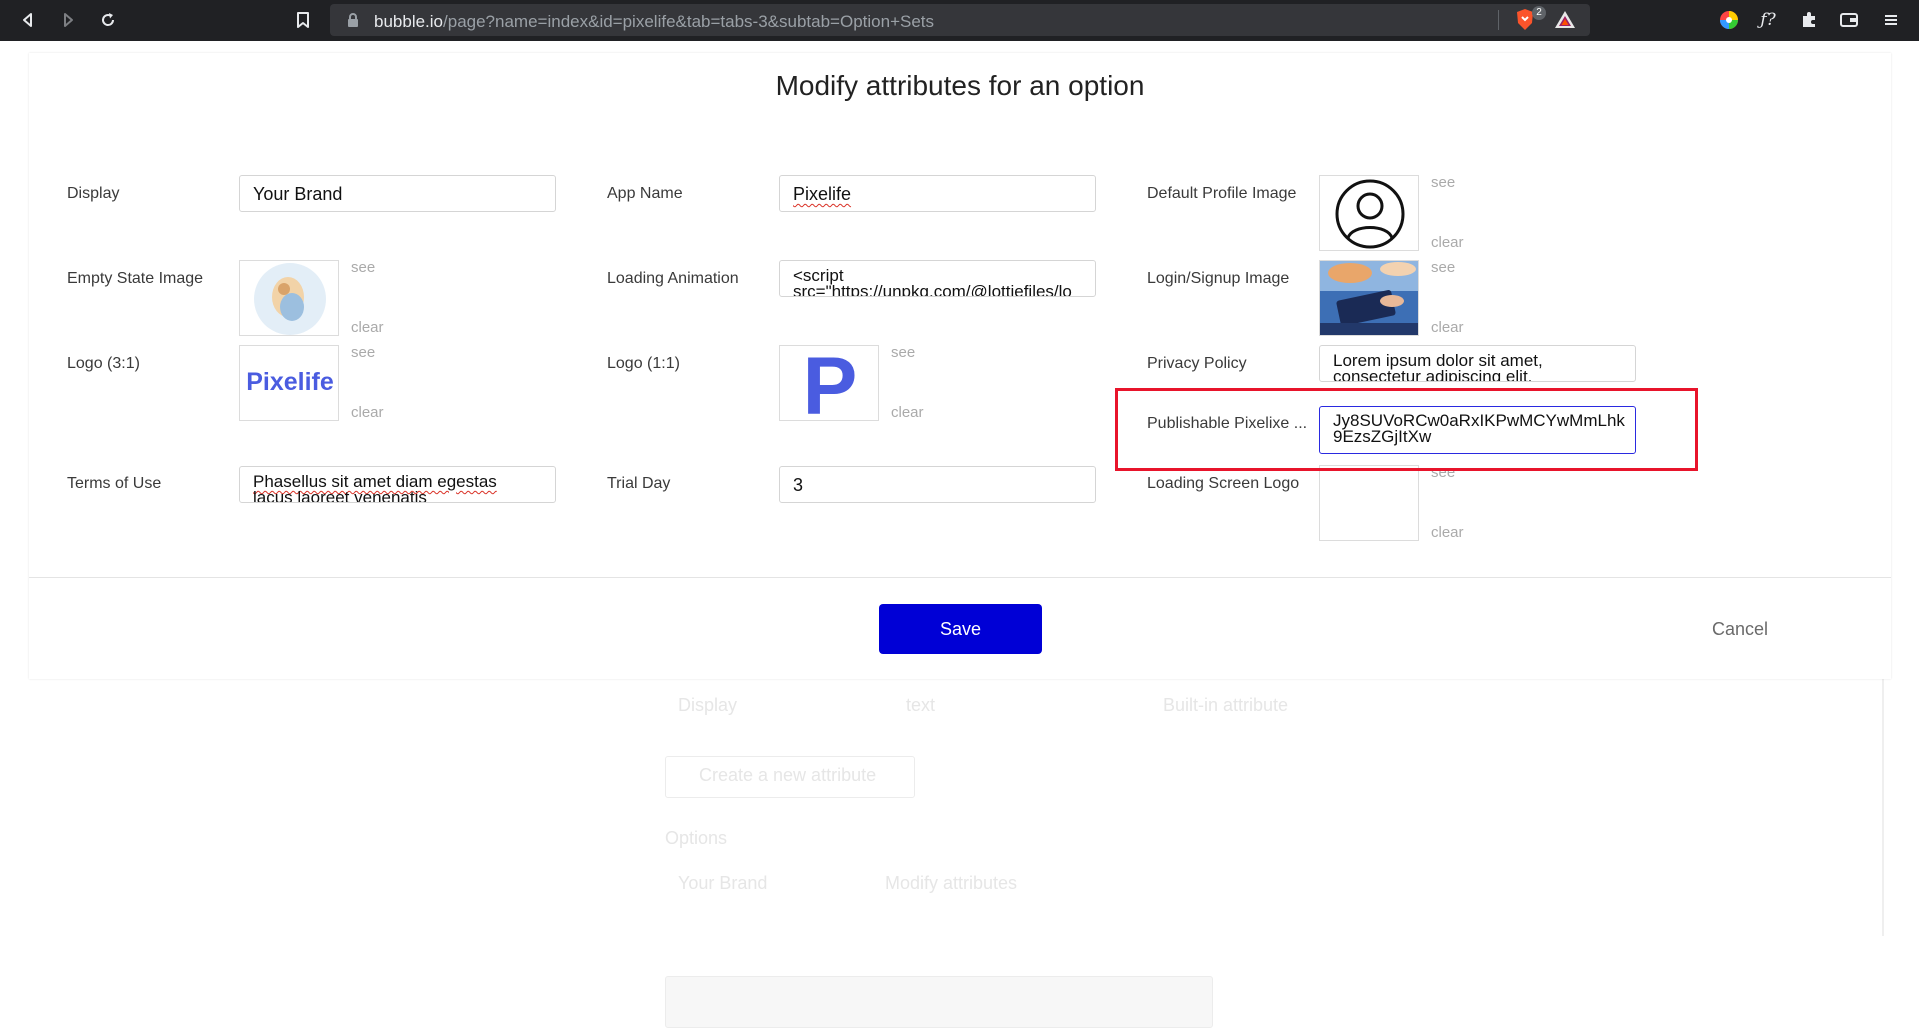  I want to click on empty-state-image, so click(289, 298).